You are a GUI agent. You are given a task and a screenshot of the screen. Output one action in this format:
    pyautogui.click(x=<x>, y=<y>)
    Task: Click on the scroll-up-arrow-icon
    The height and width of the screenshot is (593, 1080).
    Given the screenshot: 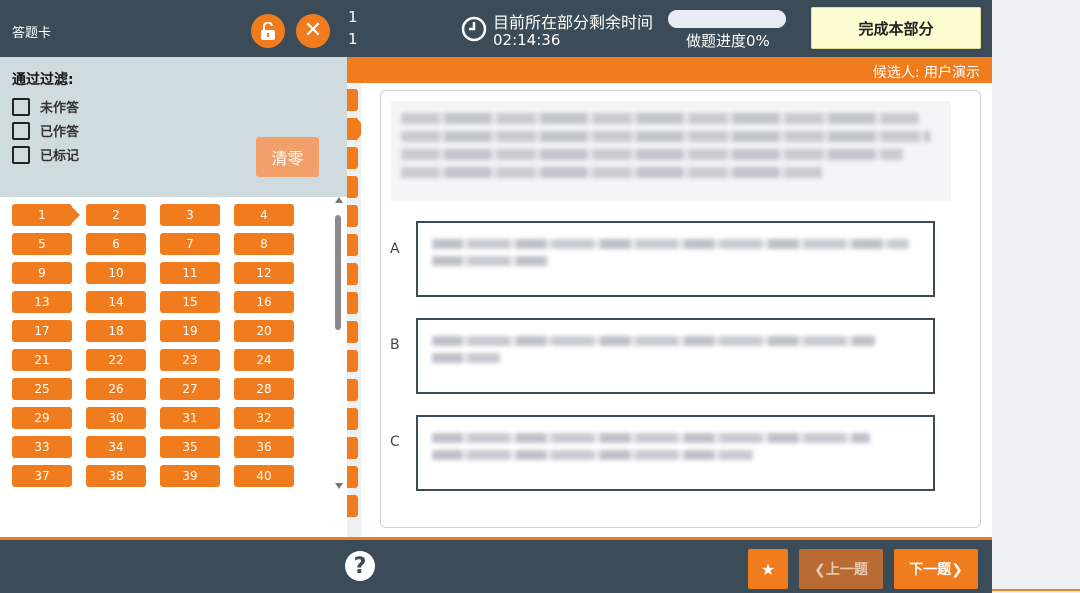 What is the action you would take?
    pyautogui.click(x=339, y=200)
    